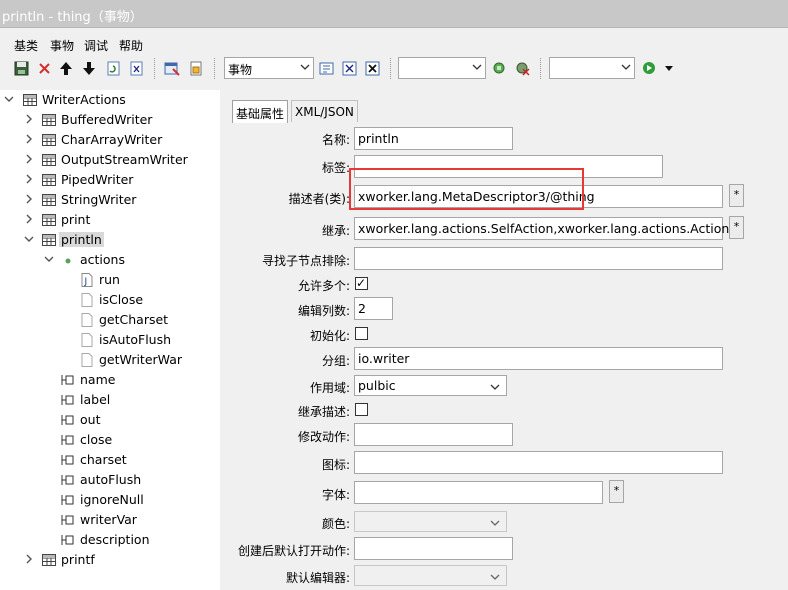 This screenshot has width=788, height=590. Describe the element at coordinates (95, 399) in the screenshot. I see `tree-item-label: label` at that location.